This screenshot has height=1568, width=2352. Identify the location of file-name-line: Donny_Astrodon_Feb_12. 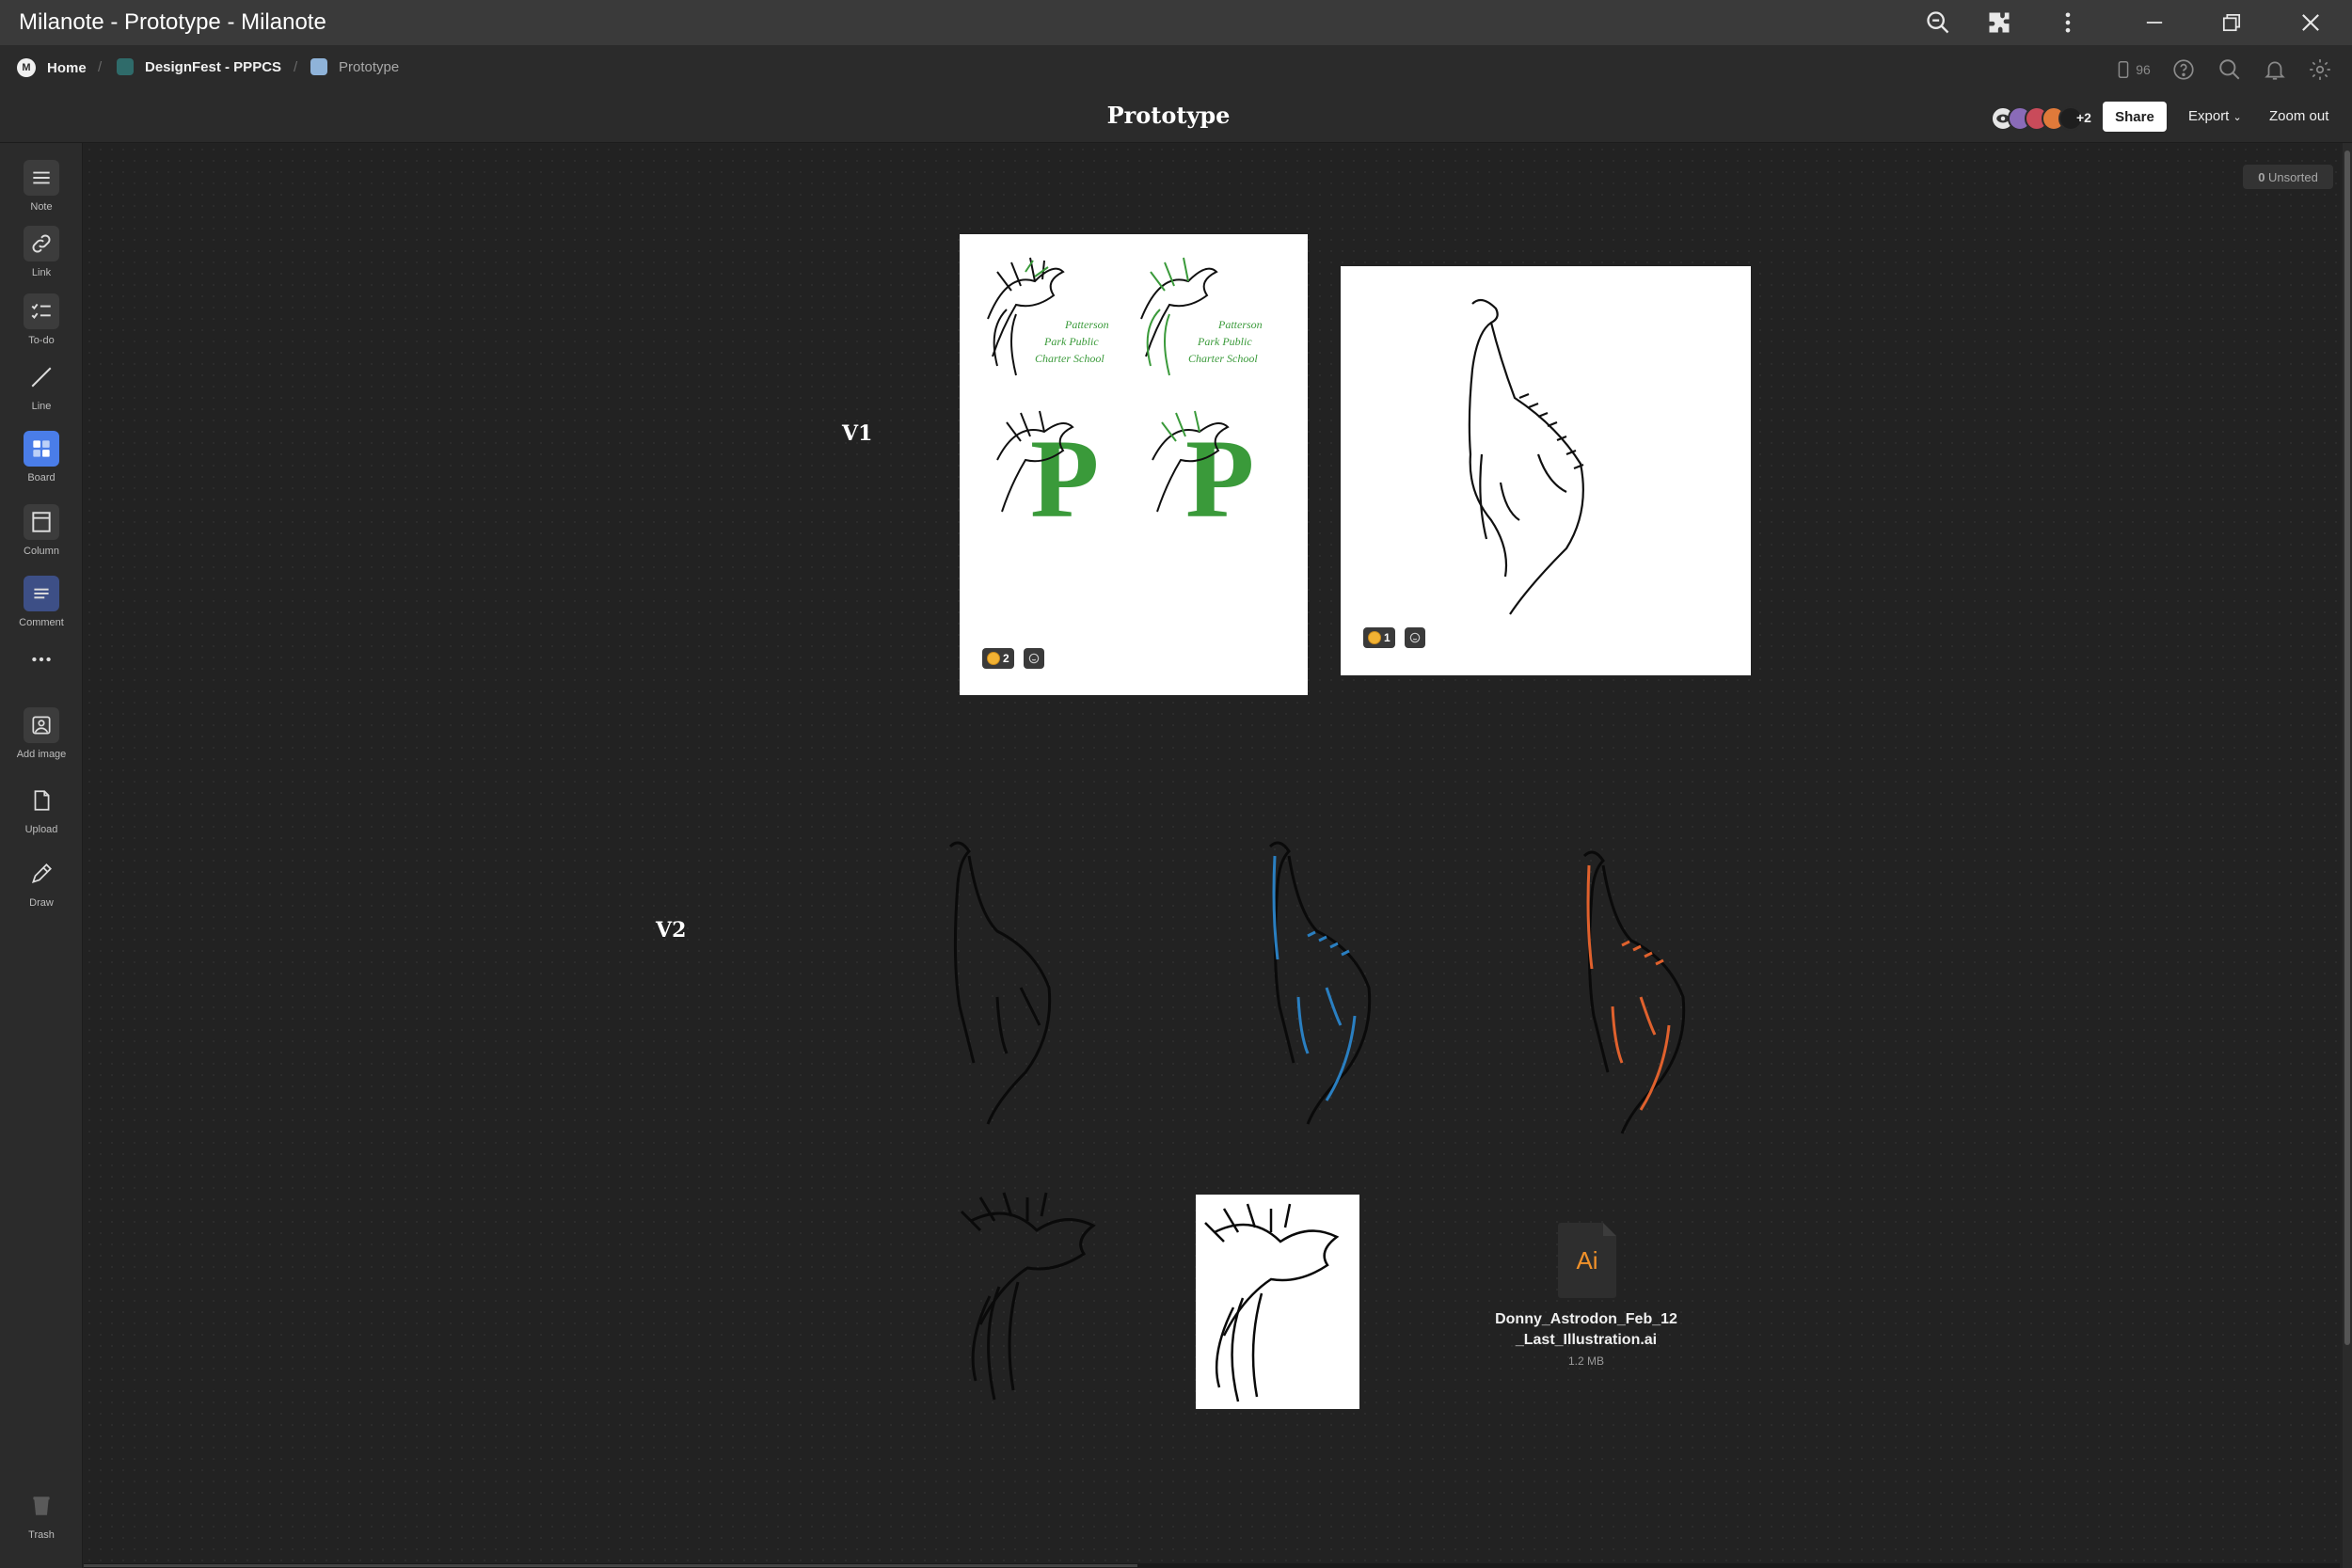
(1586, 1319).